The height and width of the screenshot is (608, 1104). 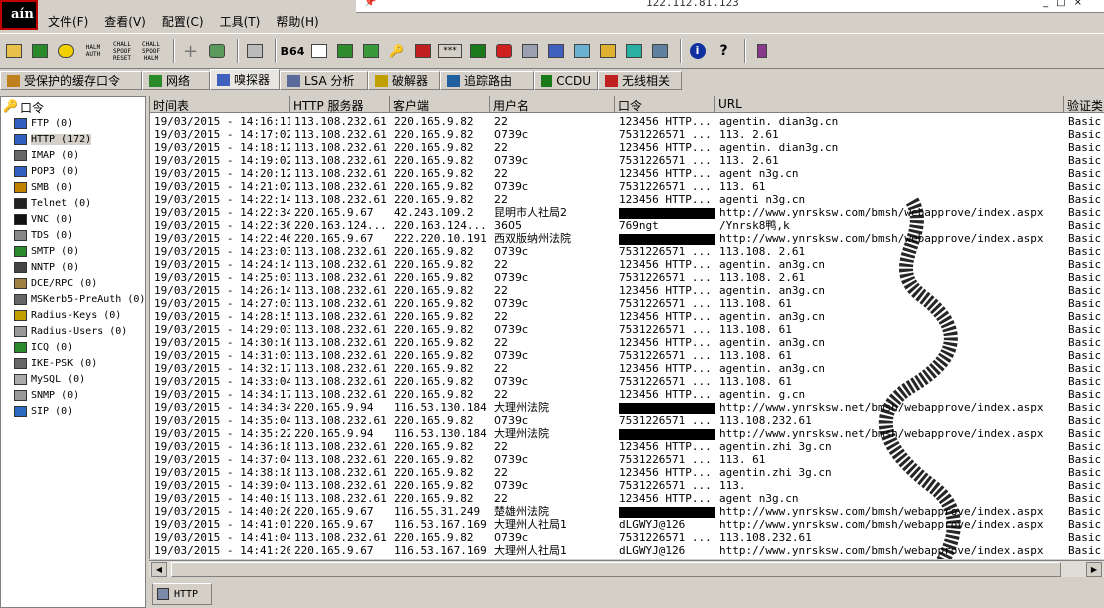 I want to click on wifi-icon, so click(x=633, y=51).